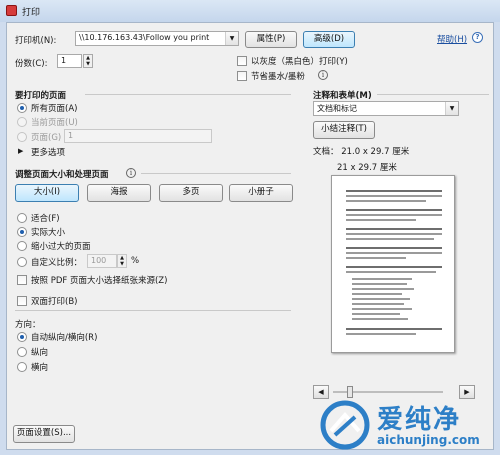  Describe the element at coordinates (278, 77) in the screenshot. I see `save-ink-label: 节省墨水/墨粉` at that location.